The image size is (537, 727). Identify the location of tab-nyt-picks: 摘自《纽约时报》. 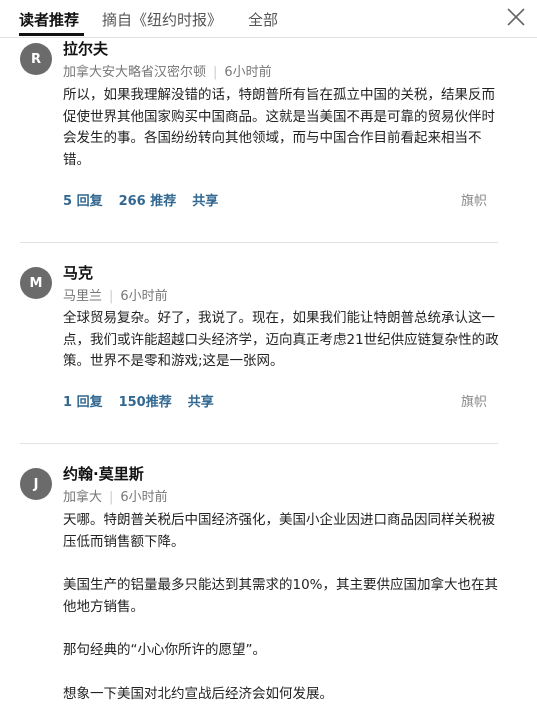
(162, 19).